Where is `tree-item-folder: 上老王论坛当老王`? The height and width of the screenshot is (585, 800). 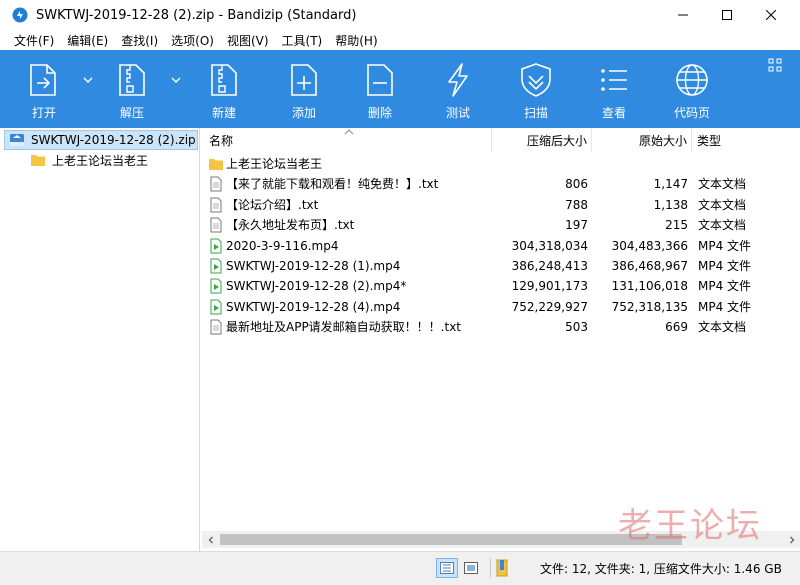
tree-item-folder: 上老王论坛当老王 is located at coordinates (89, 160).